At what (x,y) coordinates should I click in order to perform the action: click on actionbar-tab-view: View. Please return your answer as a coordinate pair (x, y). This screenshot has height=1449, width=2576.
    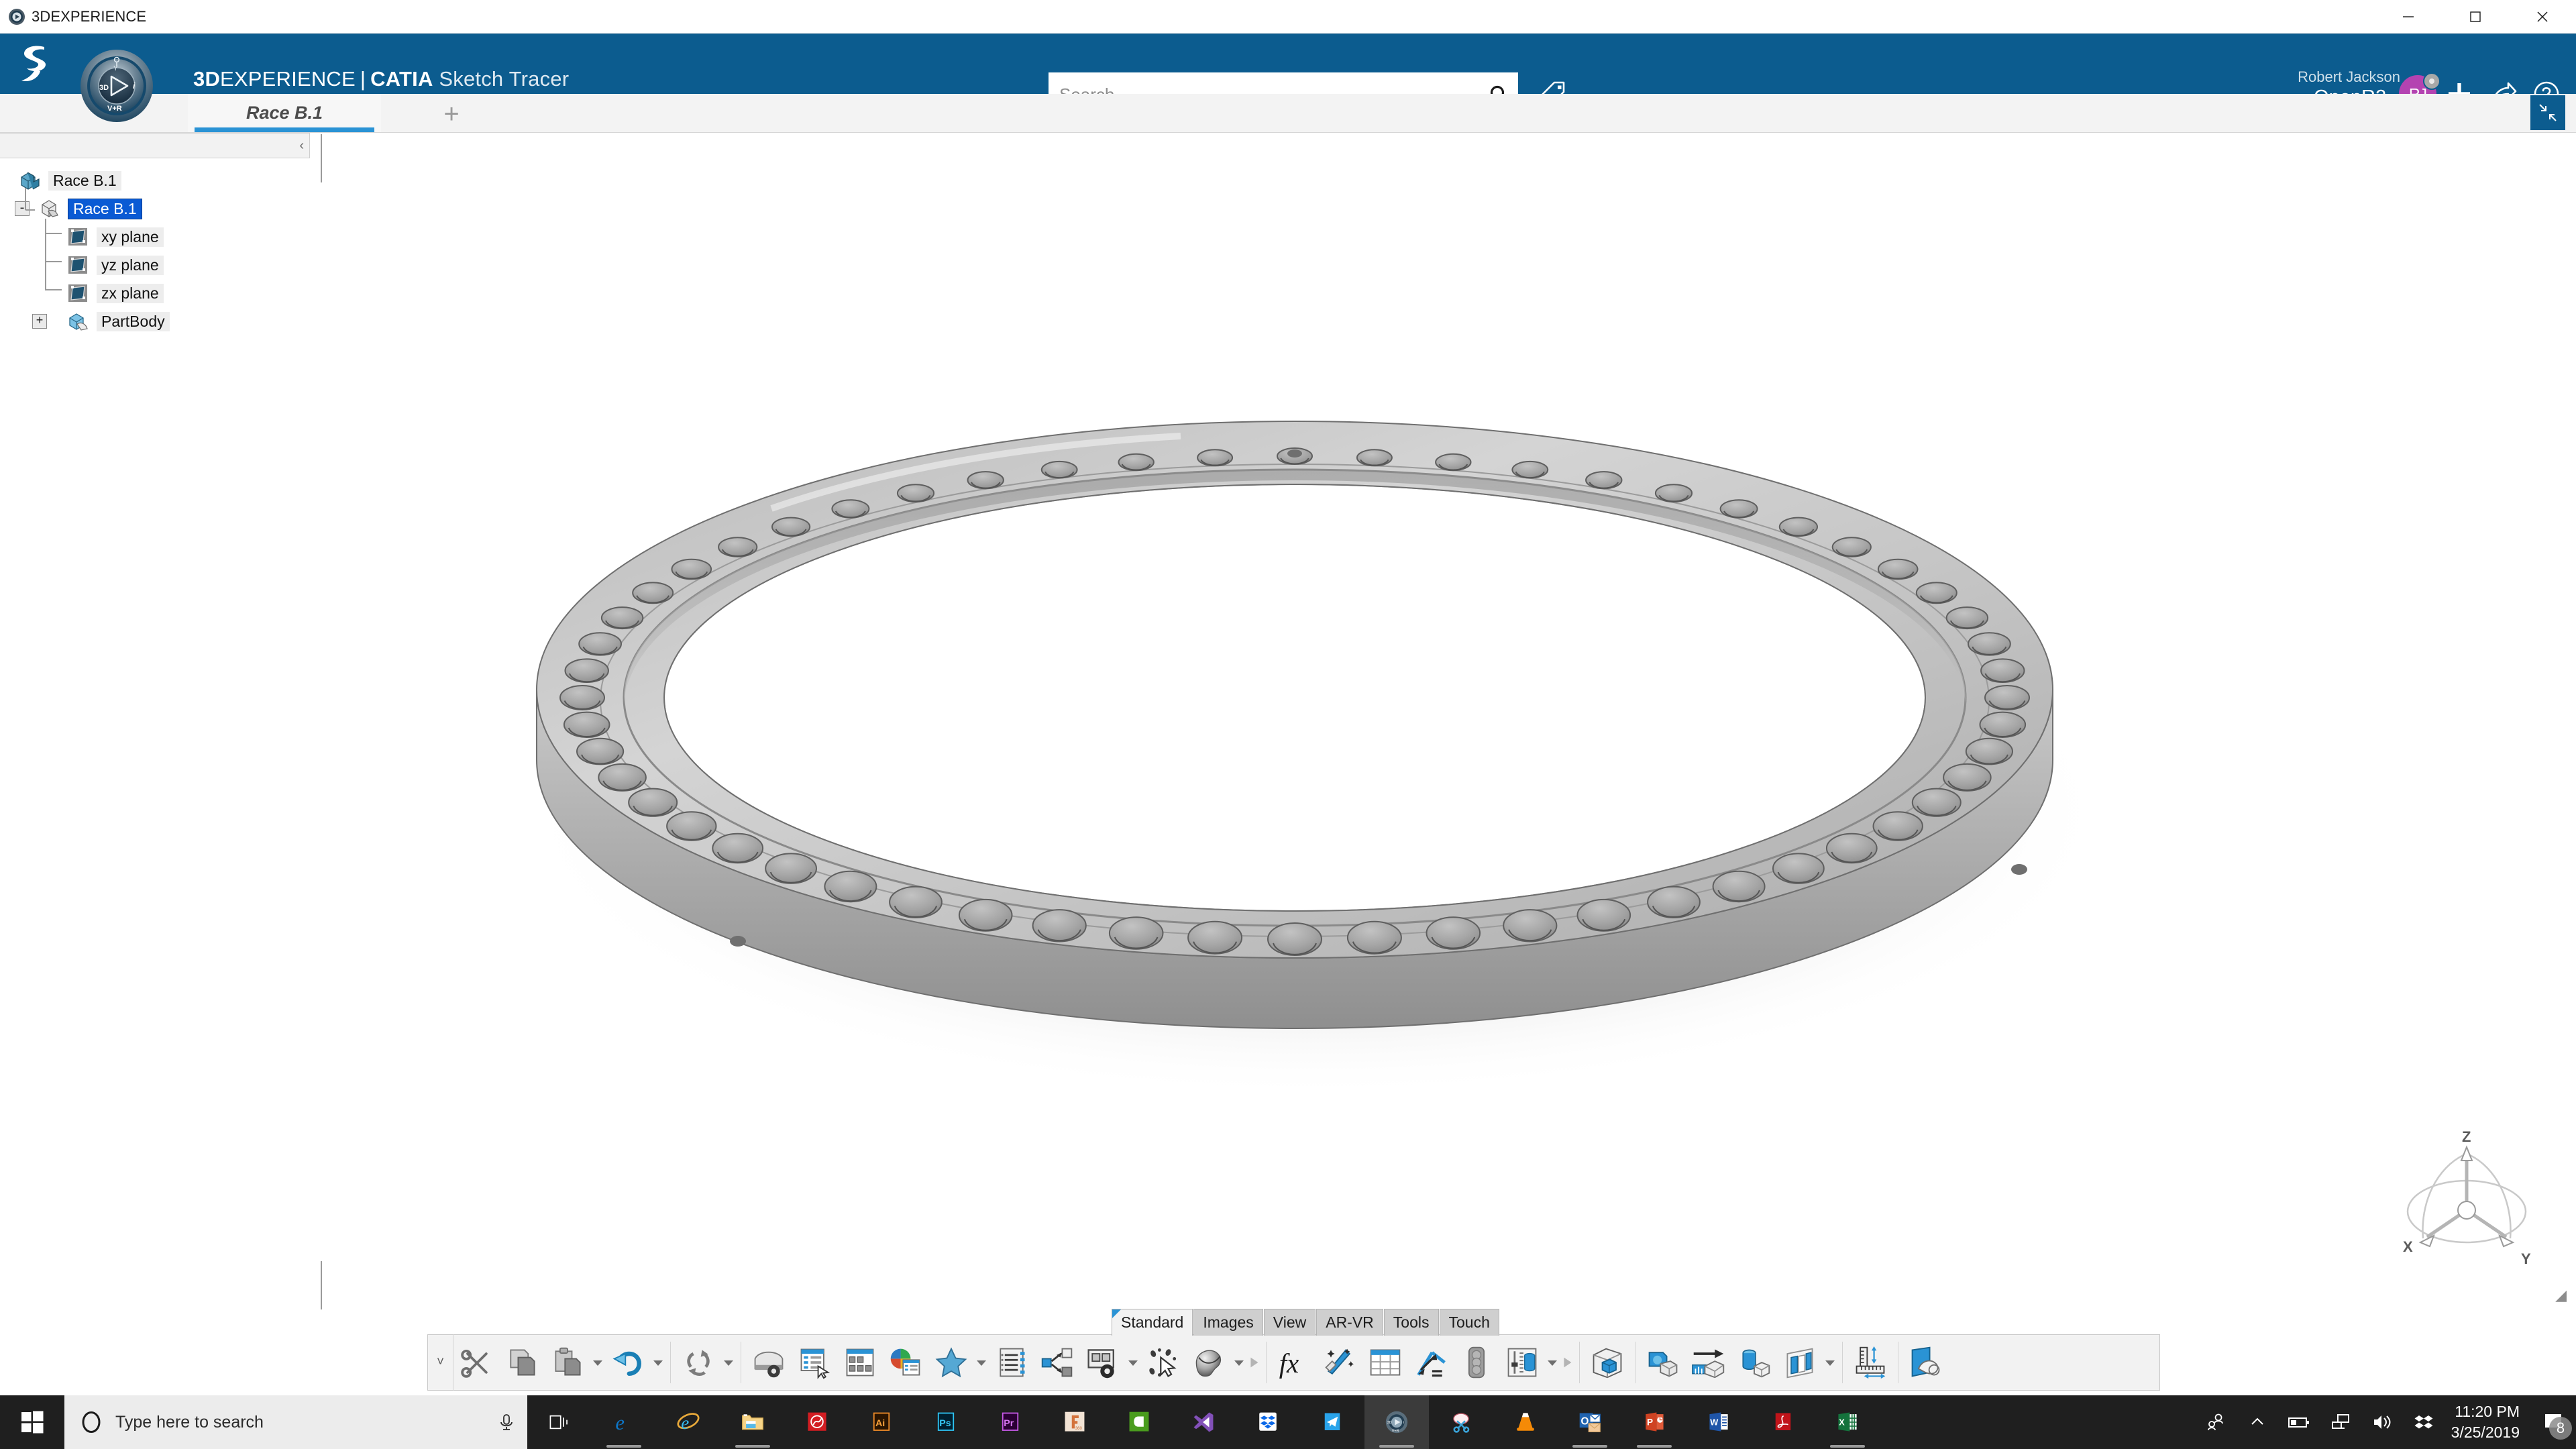
    Looking at the image, I should click on (1289, 1322).